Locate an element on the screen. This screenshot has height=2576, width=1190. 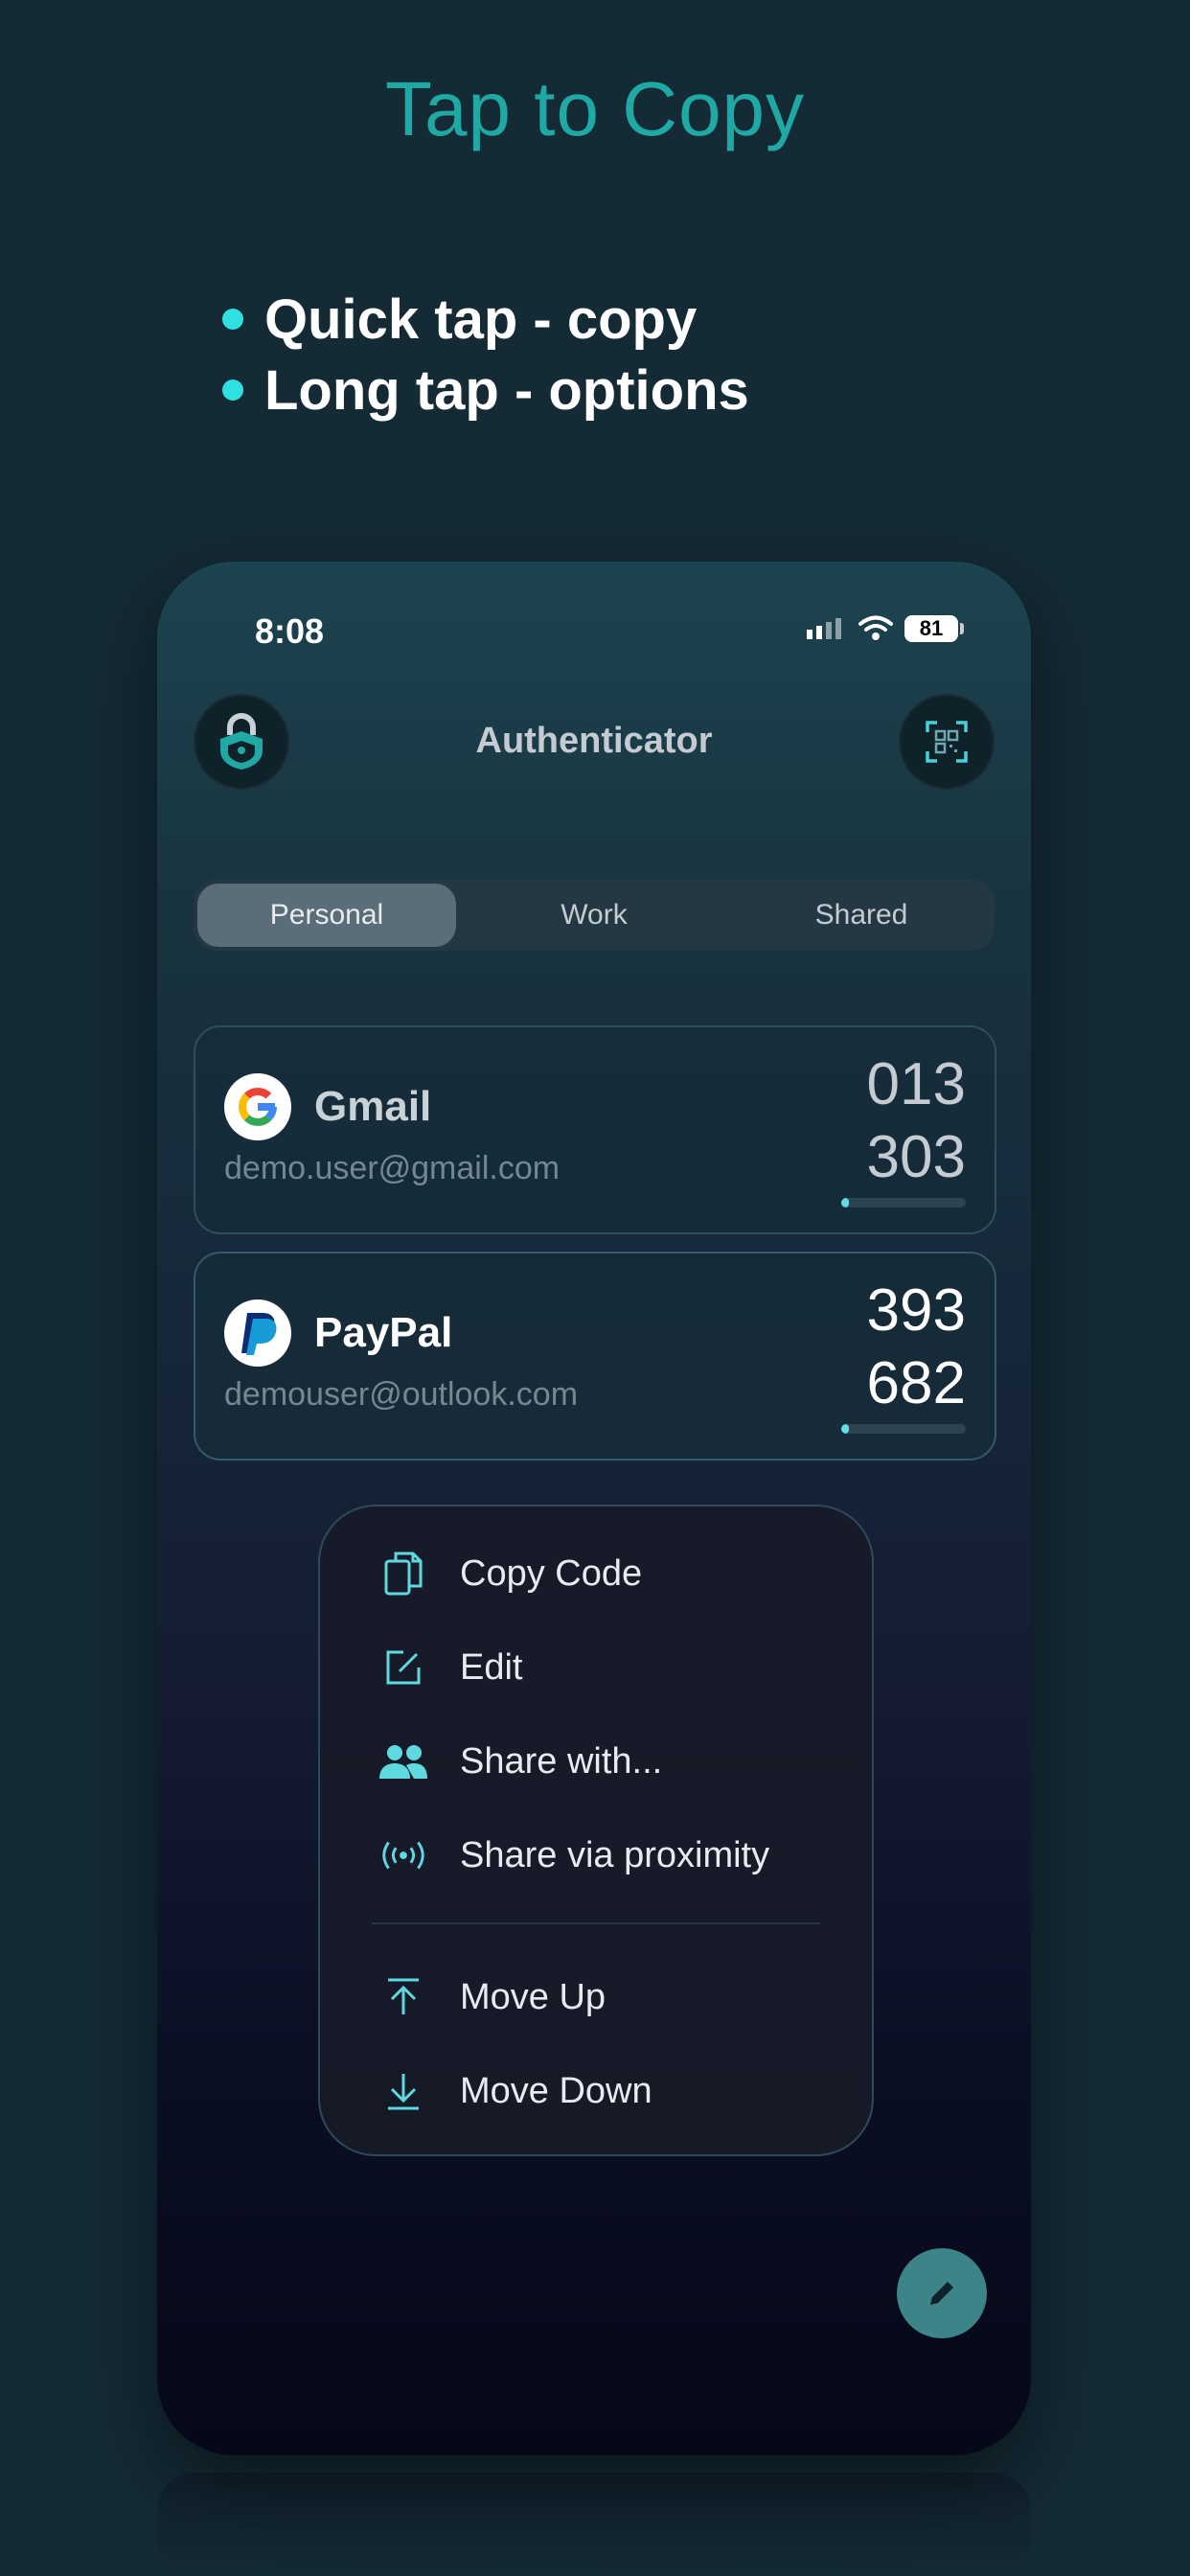
menu-item-label: Move Up is located at coordinates (533, 1997).